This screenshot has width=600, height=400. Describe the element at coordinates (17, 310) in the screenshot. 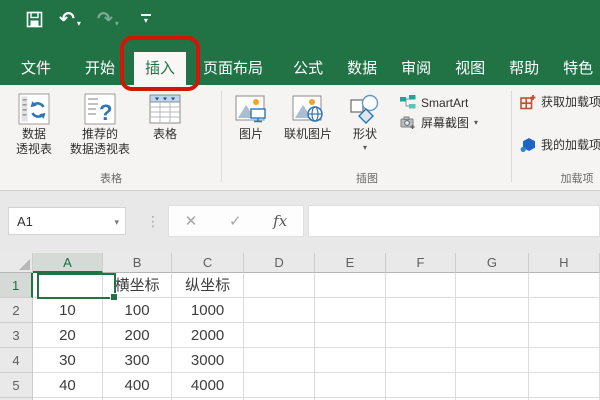

I see `row-header-2: 2` at that location.